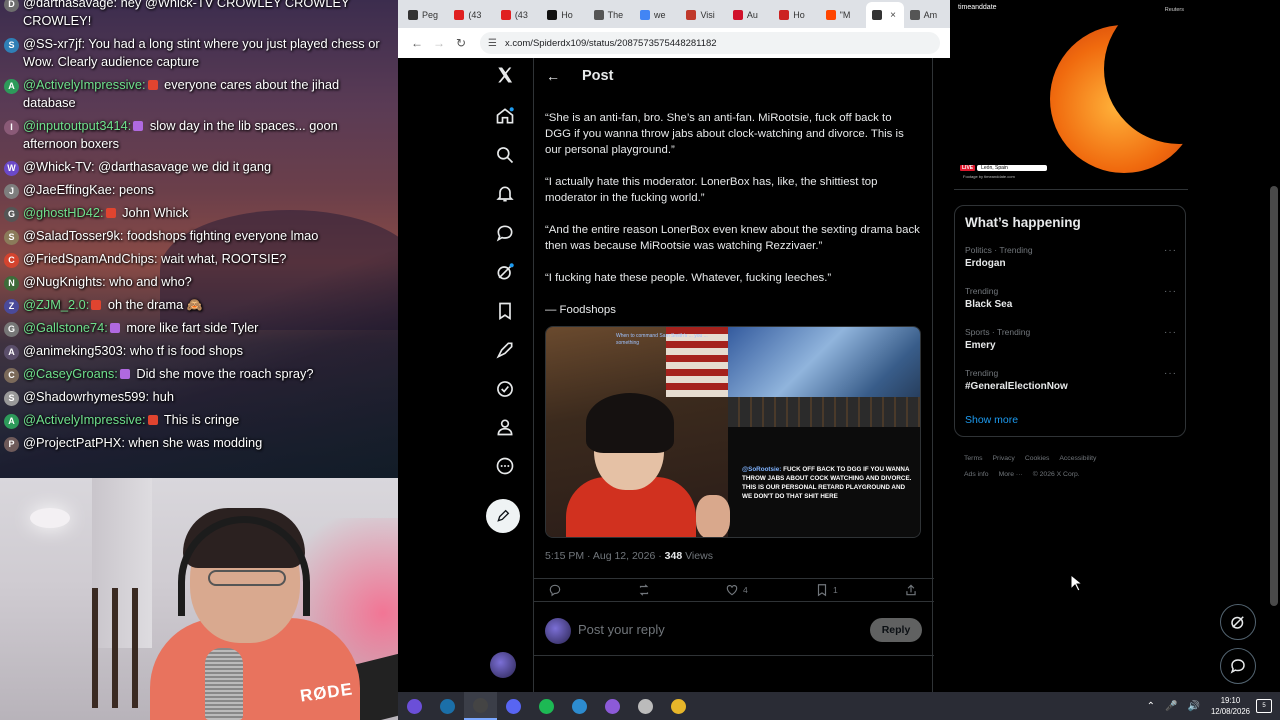  What do you see at coordinates (1238, 622) in the screenshot?
I see `grok-button` at bounding box center [1238, 622].